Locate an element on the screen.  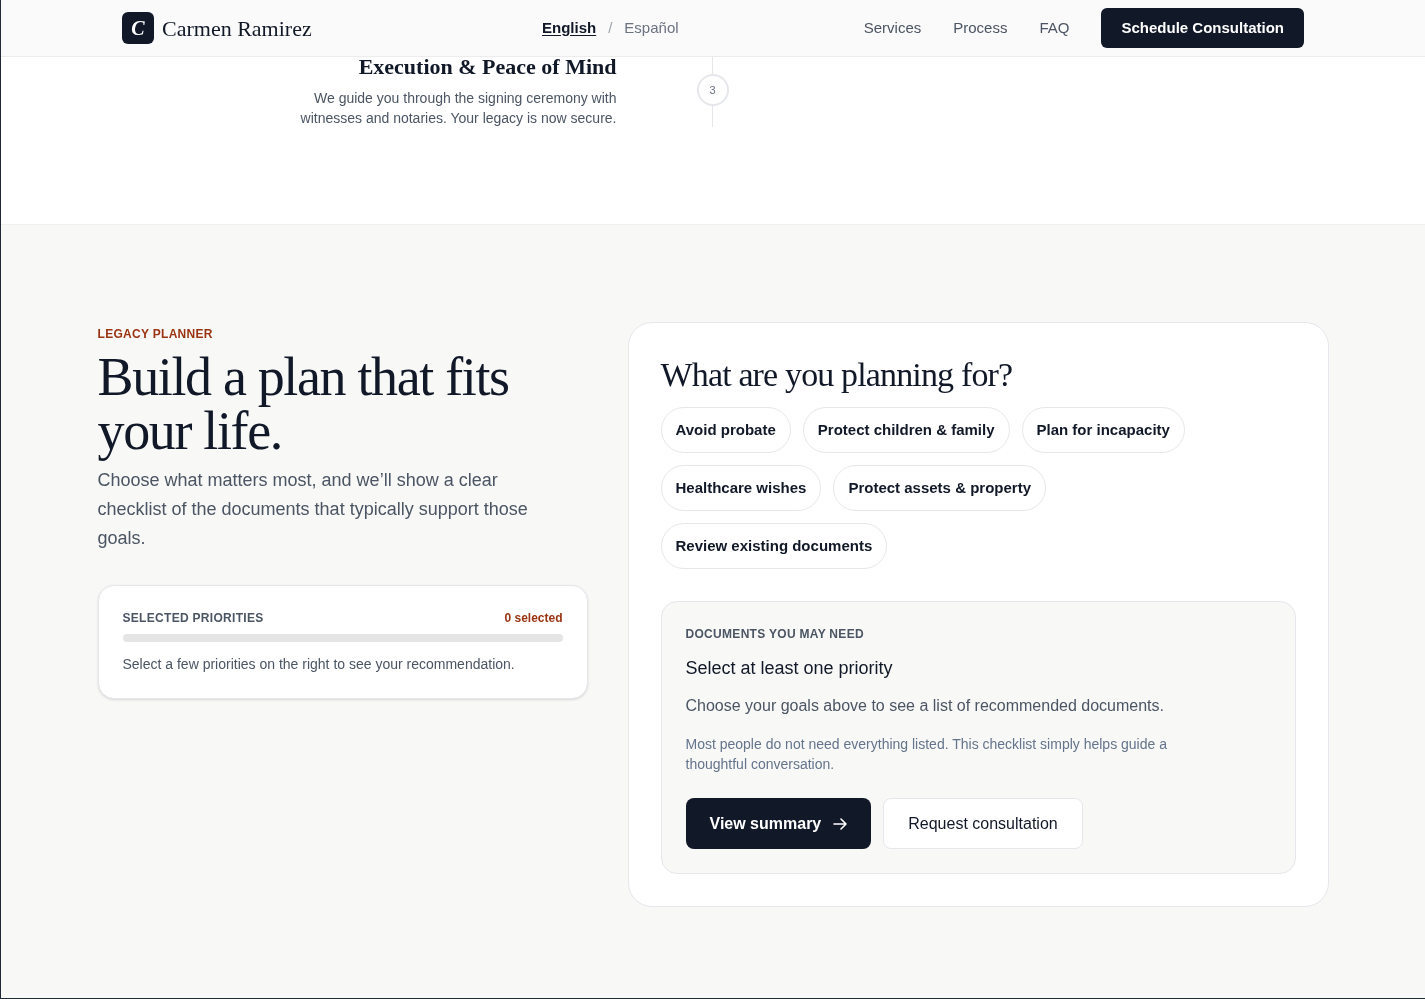
step-title: Execution & Peace of Mind is located at coordinates (487, 66).